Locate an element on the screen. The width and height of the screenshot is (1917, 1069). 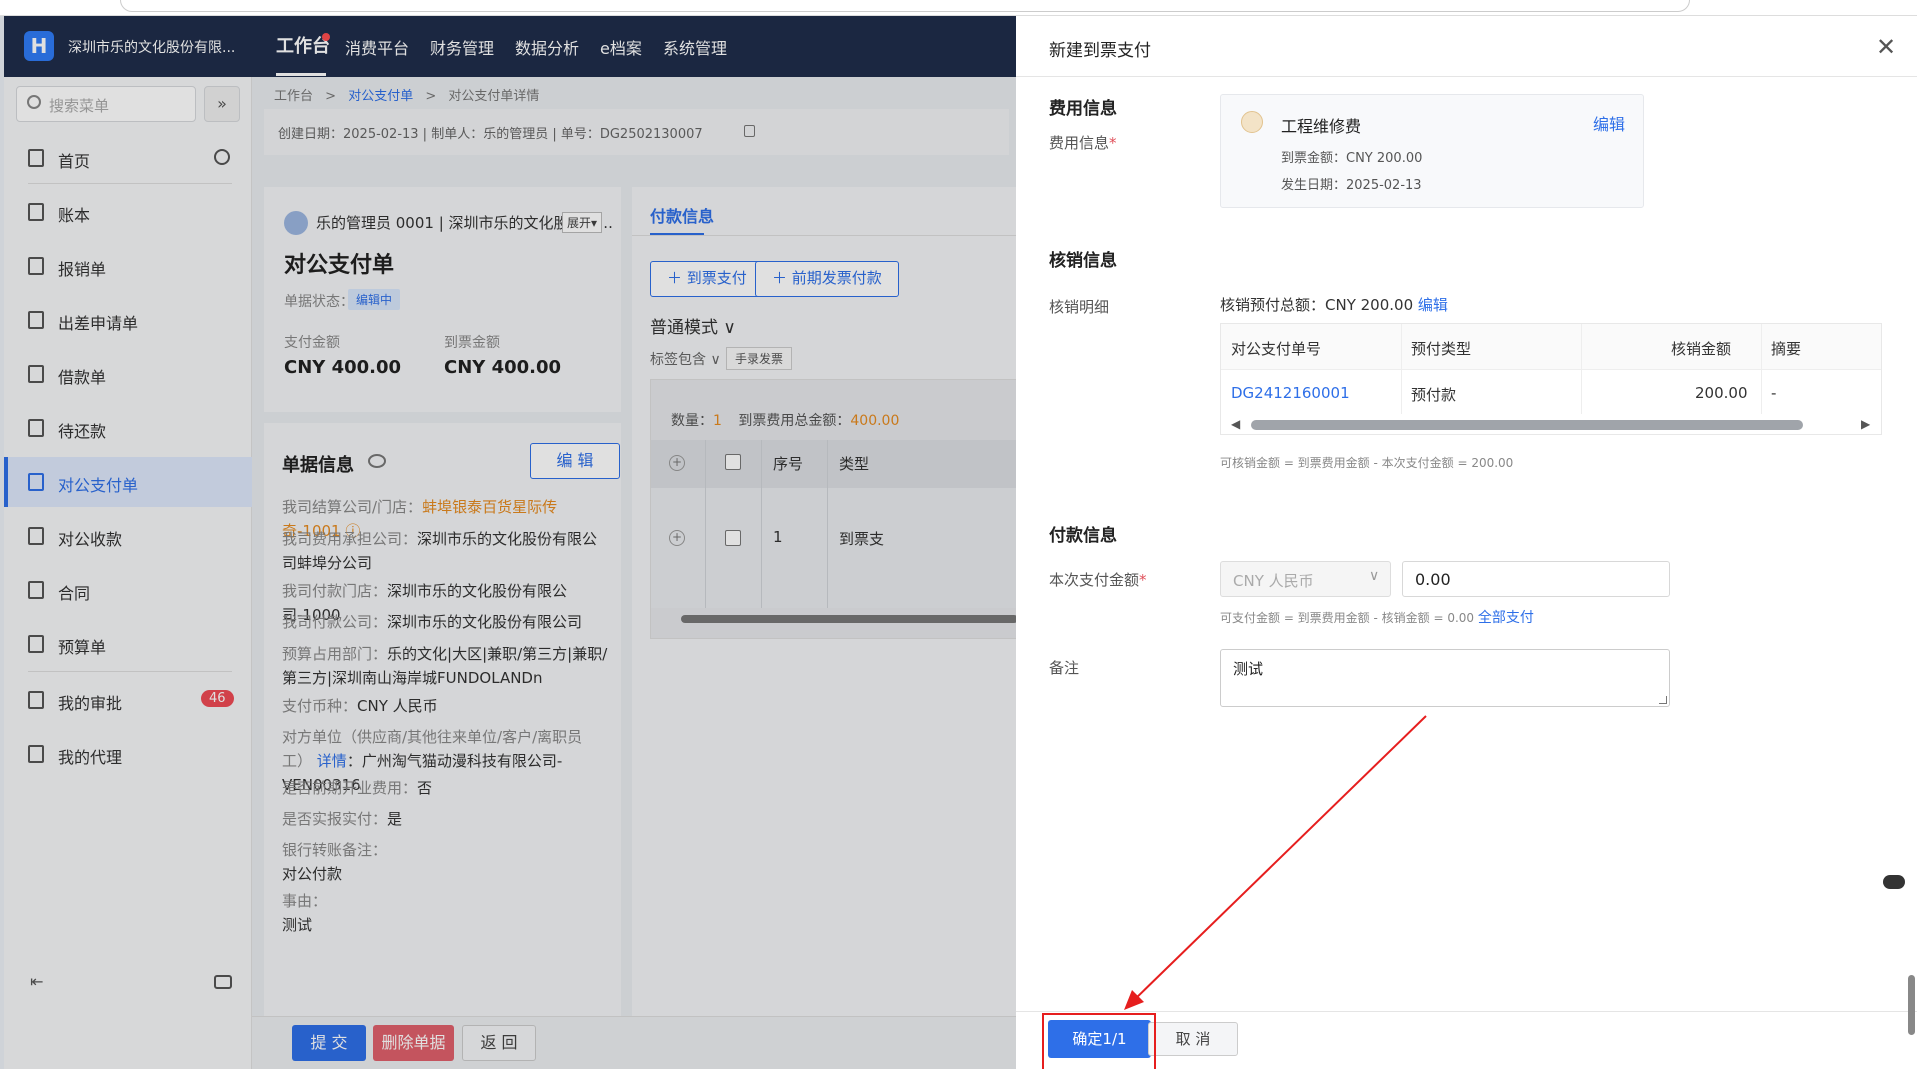
annotation-highlight-box is located at coordinates (1099, 1041).